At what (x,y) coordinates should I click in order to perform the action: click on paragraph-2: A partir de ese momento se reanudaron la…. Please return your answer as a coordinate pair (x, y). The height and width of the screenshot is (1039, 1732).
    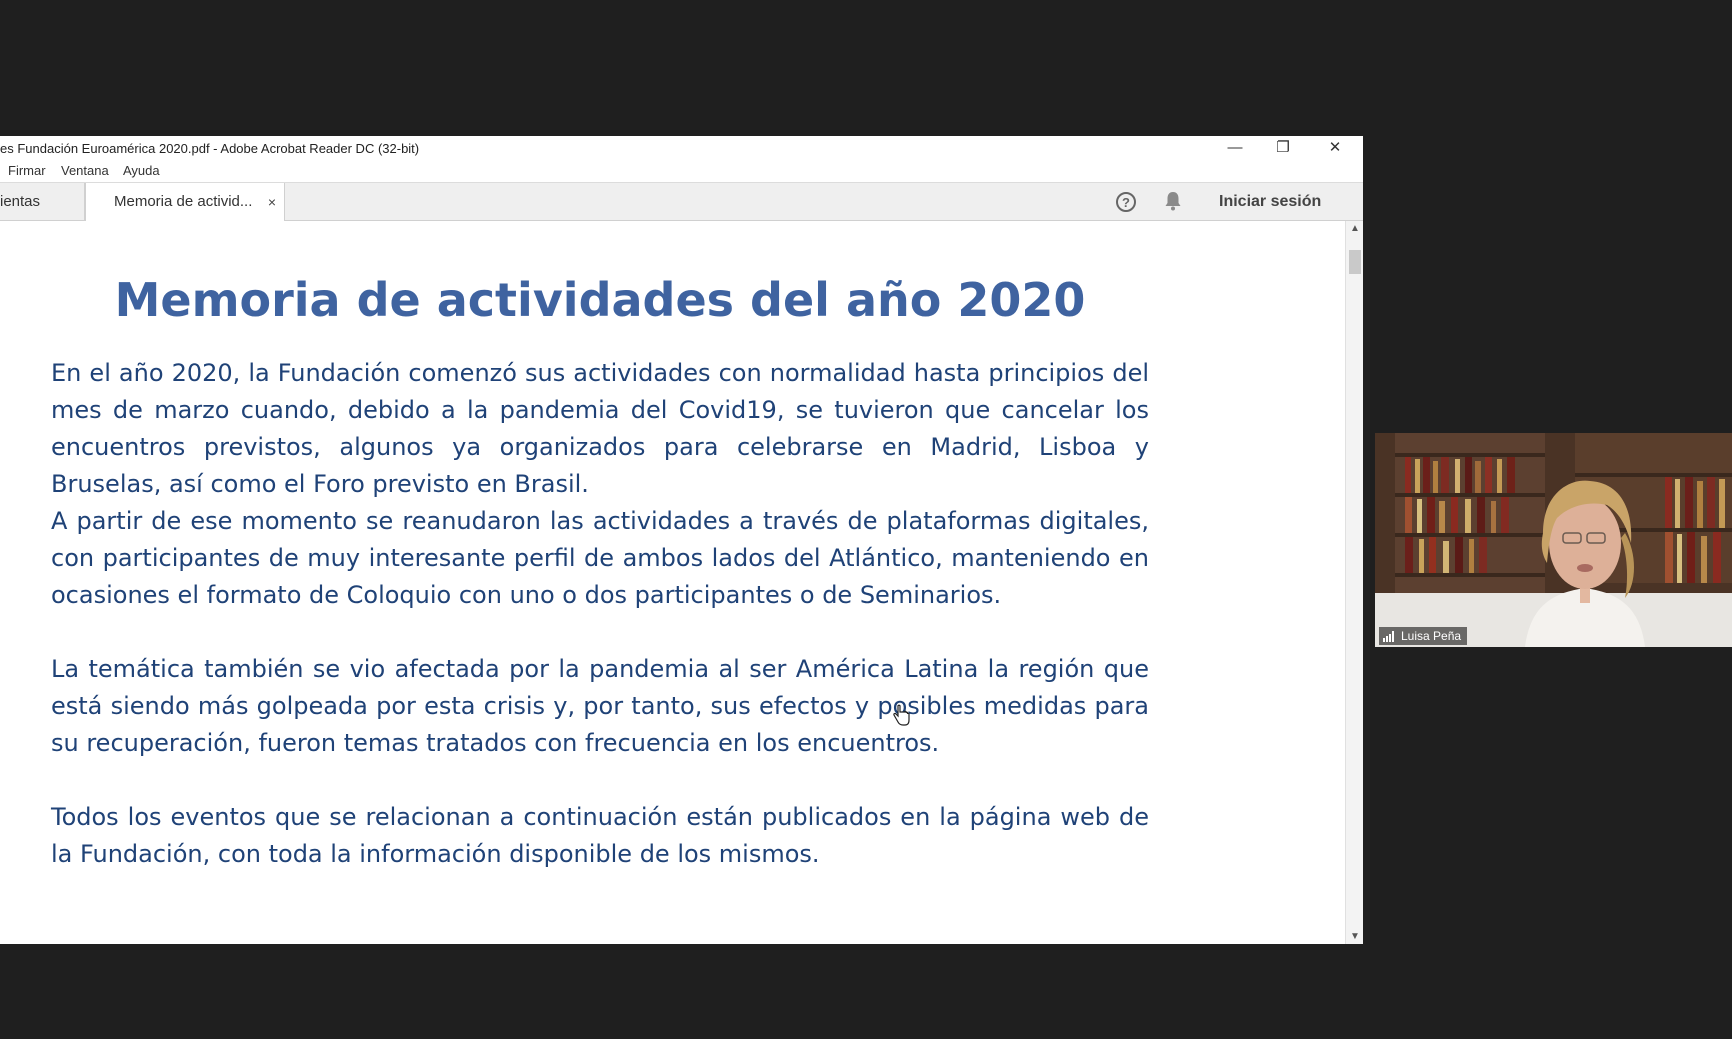
    Looking at the image, I should click on (600, 558).